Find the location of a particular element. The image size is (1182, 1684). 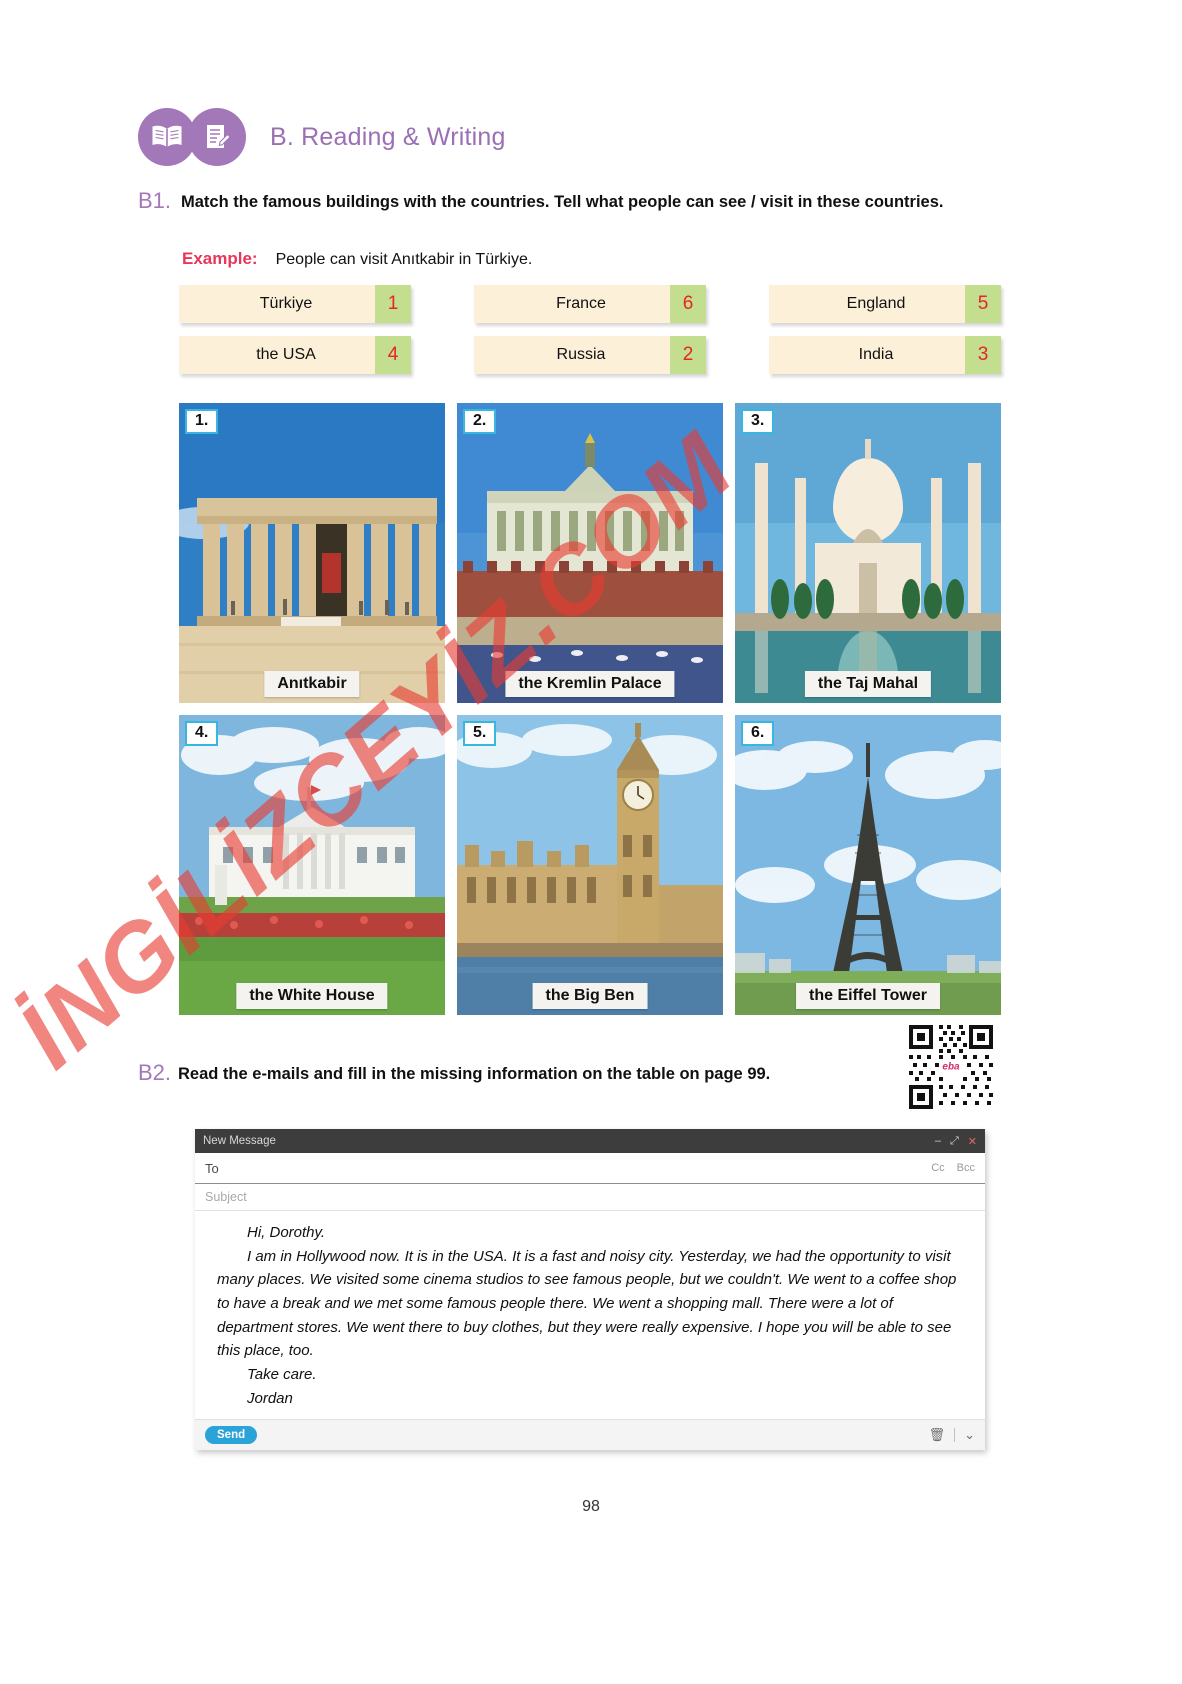

country-answer: 2 is located at coordinates (688, 355).